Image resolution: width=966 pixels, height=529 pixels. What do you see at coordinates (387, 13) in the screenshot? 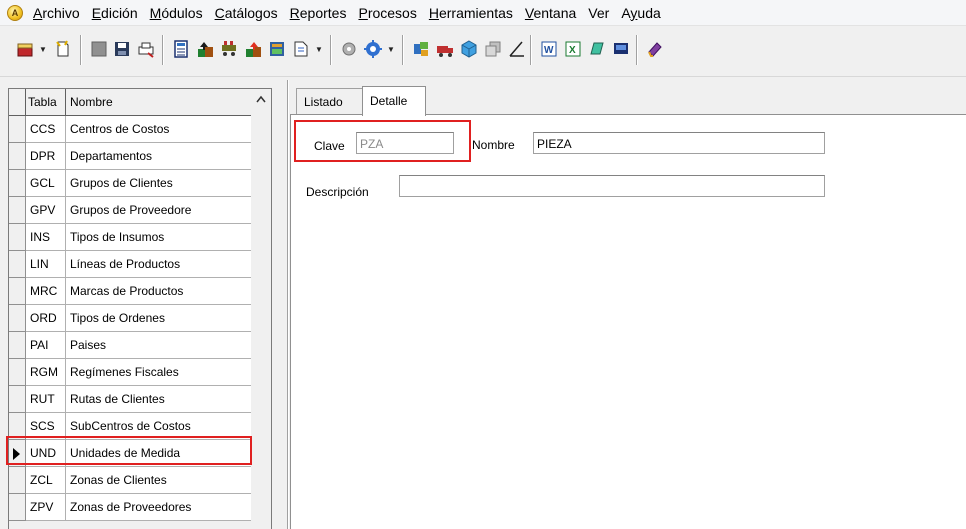
I see `menu-procesos: Procesos` at bounding box center [387, 13].